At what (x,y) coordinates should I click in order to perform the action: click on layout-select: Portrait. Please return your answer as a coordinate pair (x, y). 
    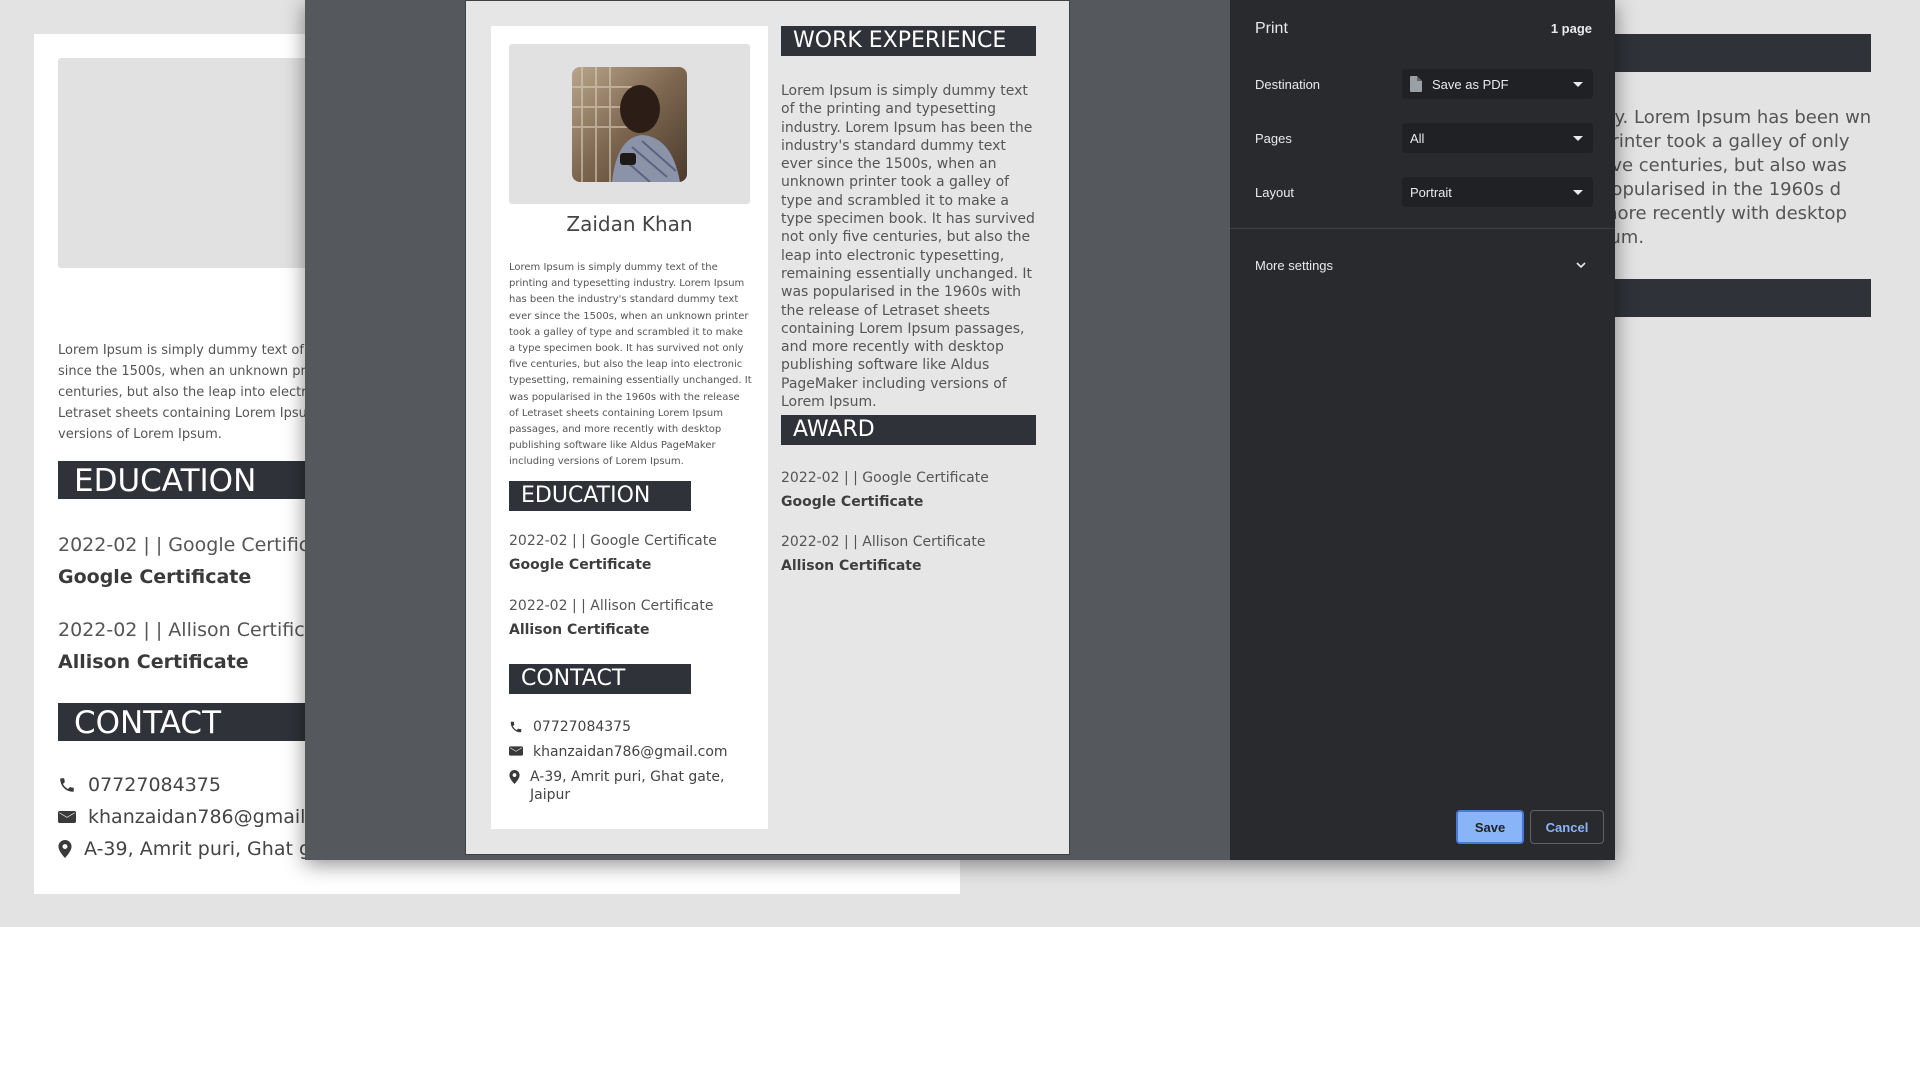
    Looking at the image, I should click on (1497, 192).